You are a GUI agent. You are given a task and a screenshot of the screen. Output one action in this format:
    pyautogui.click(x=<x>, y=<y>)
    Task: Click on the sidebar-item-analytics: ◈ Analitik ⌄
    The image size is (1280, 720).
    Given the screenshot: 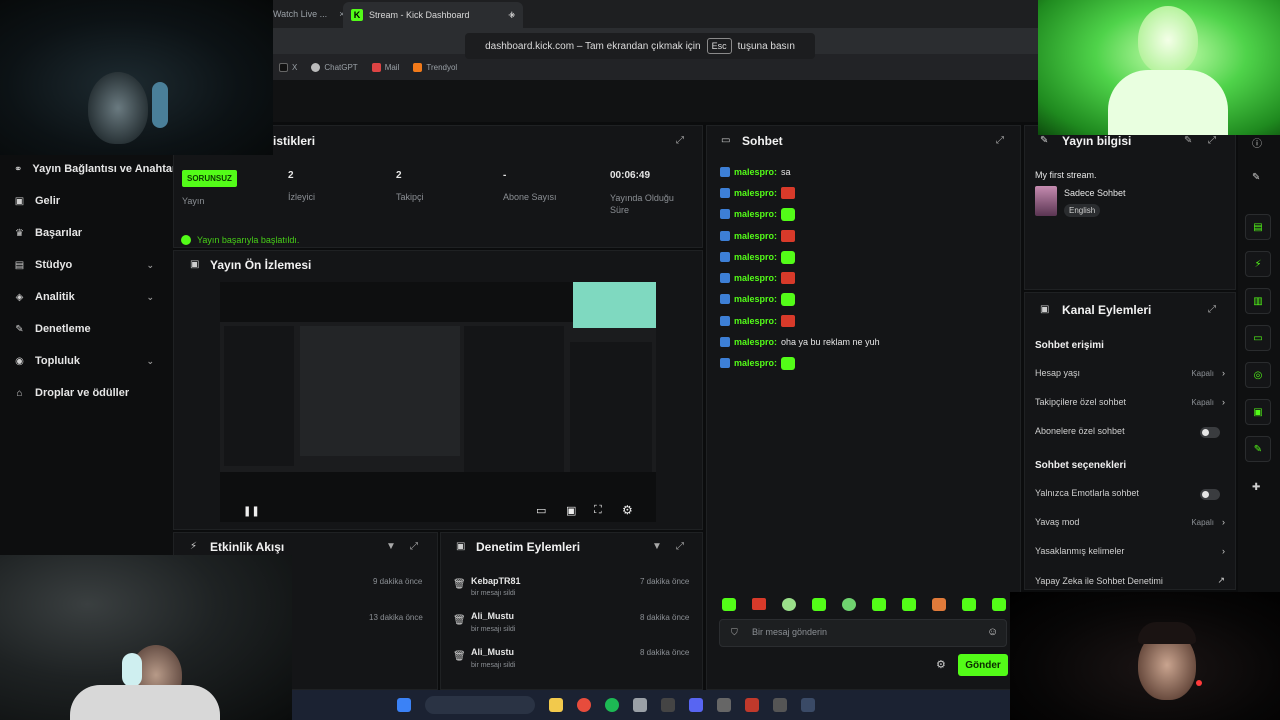 What is the action you would take?
    pyautogui.click(x=93, y=297)
    